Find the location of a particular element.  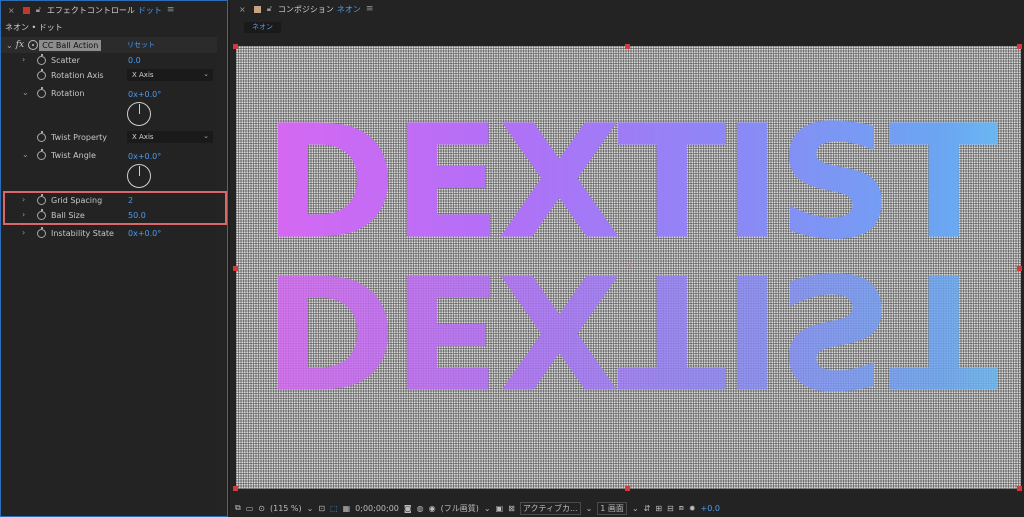

rotation-dial is located at coordinates (139, 114).